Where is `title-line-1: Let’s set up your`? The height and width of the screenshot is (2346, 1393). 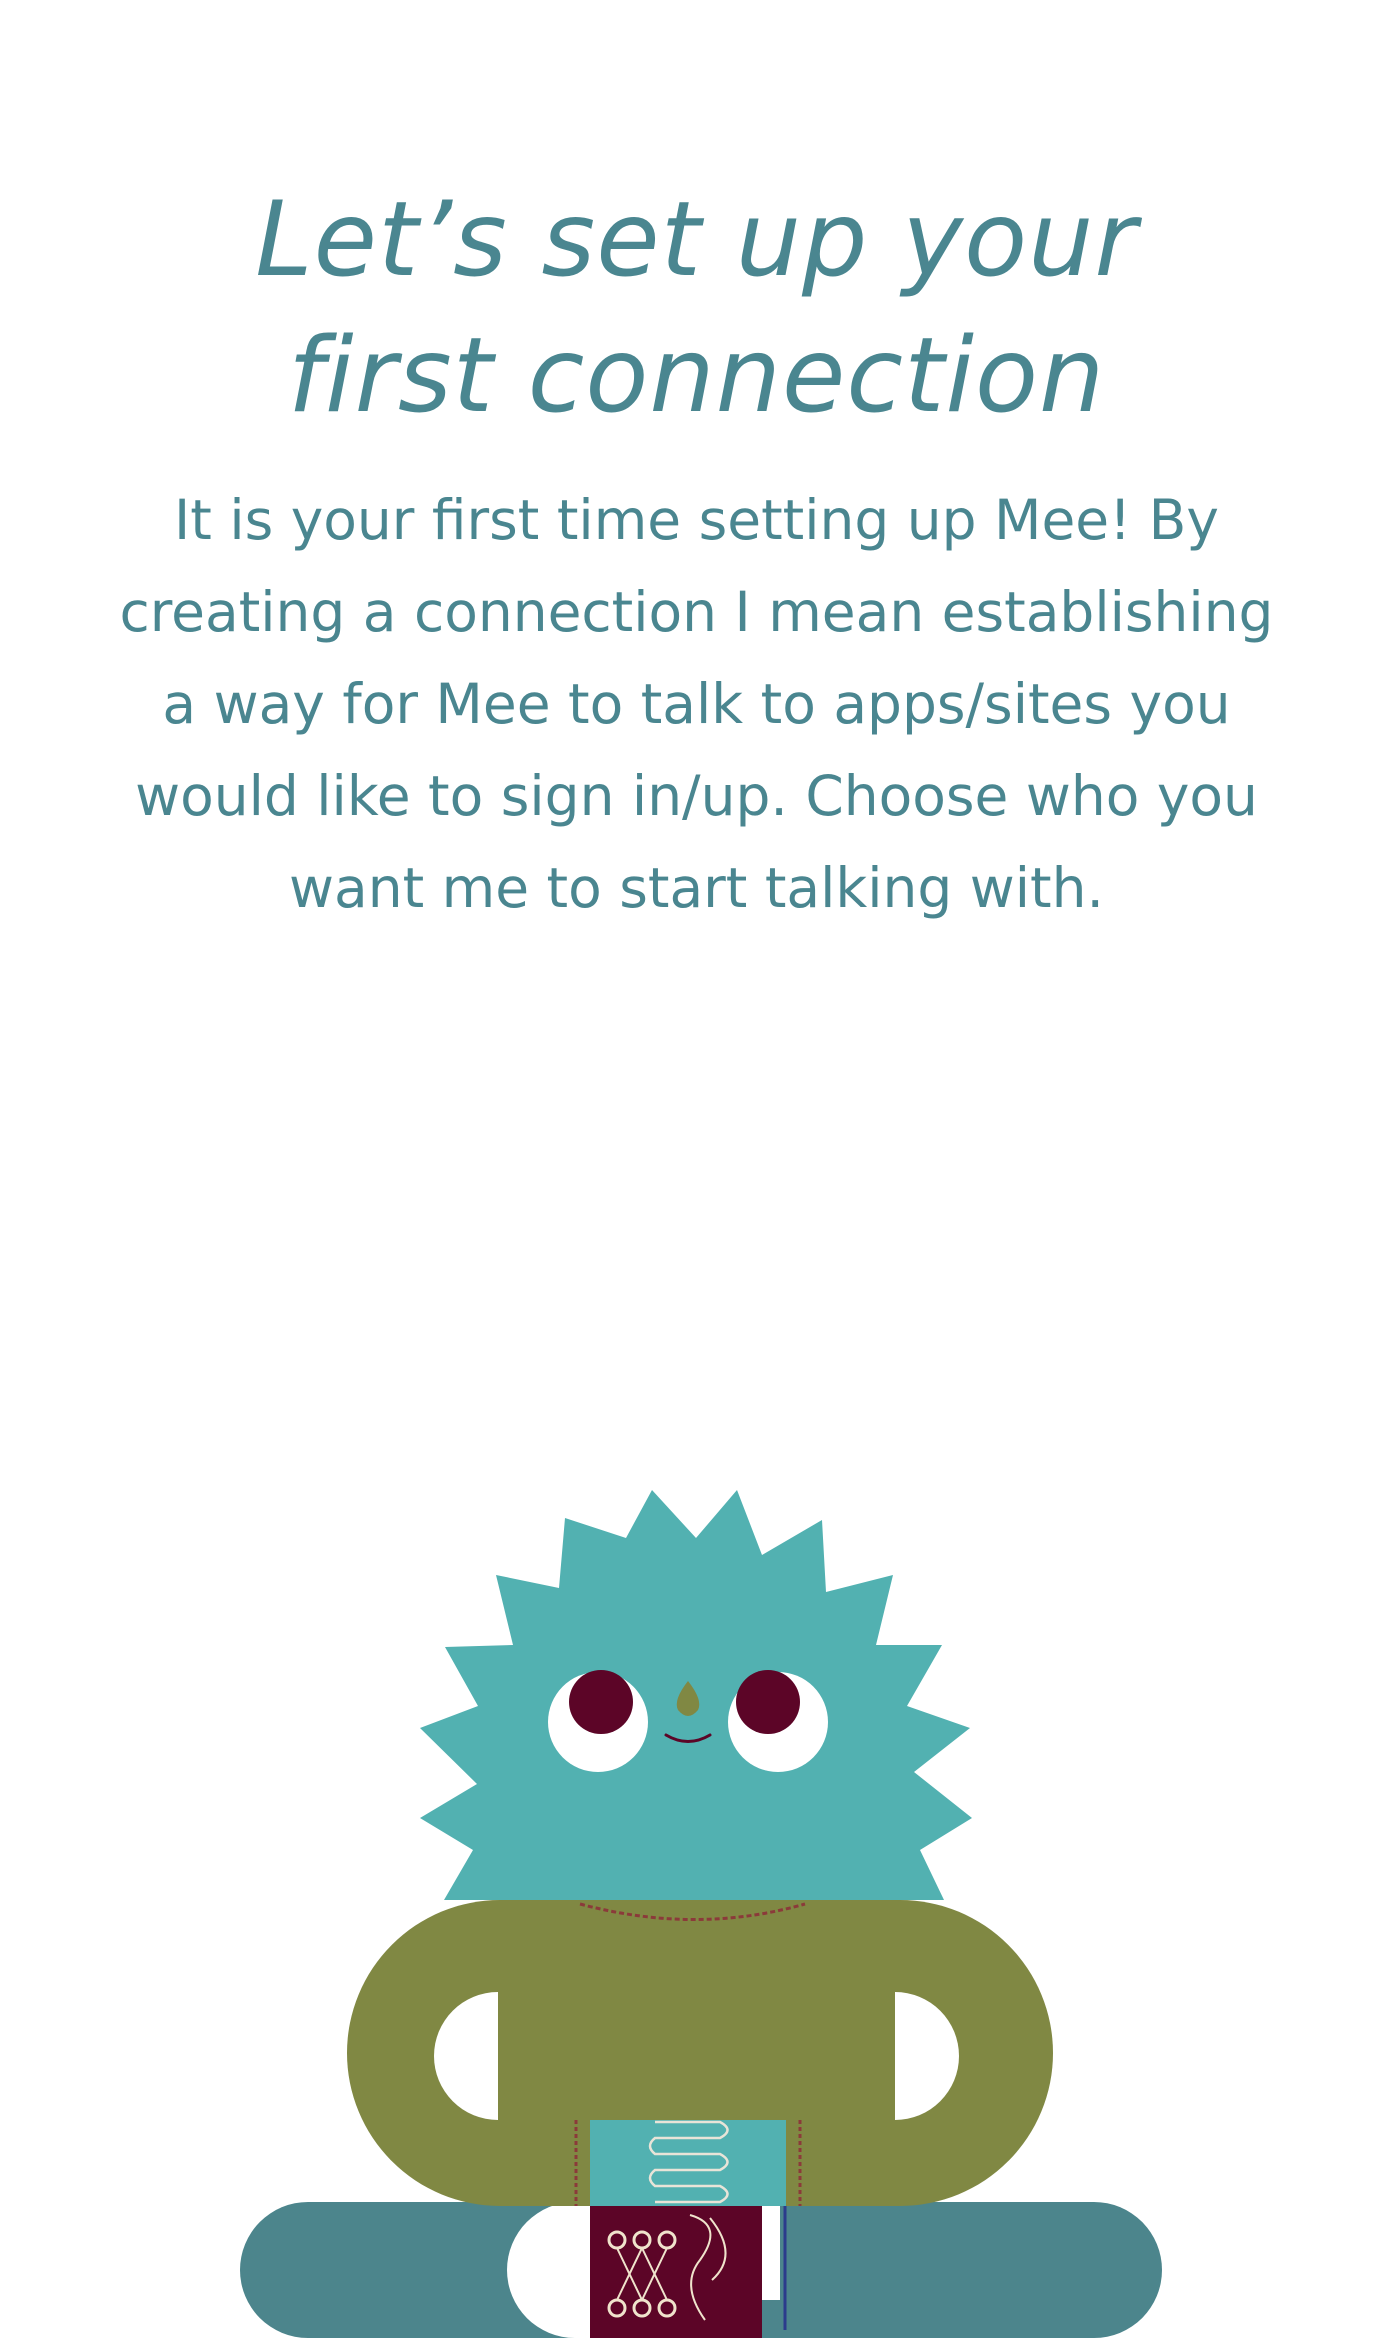 title-line-1: Let’s set up your is located at coordinates (696, 240).